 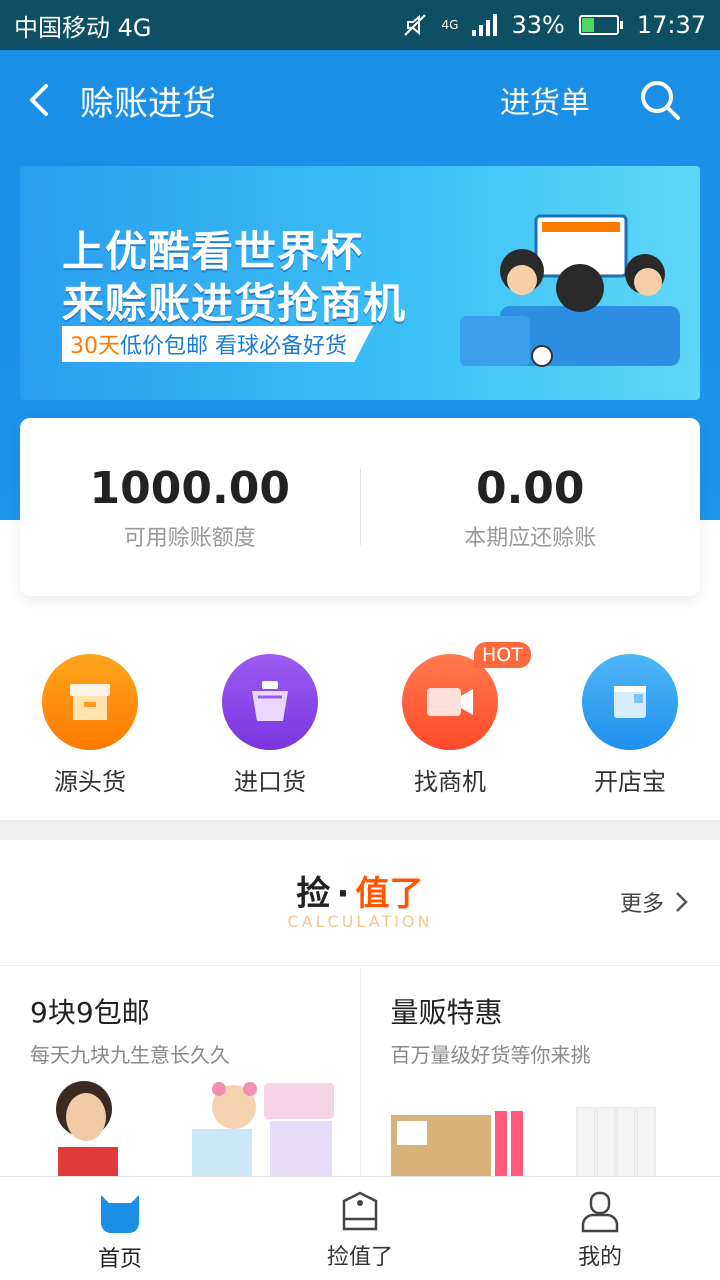 I want to click on banner-tag: 30天 低价包邮 看球必备好货, so click(x=217, y=344).